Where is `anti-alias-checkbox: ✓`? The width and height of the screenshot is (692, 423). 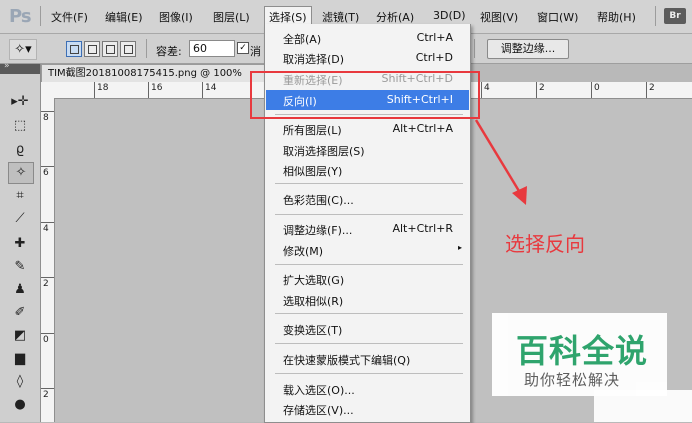 anti-alias-checkbox: ✓ is located at coordinates (243, 48).